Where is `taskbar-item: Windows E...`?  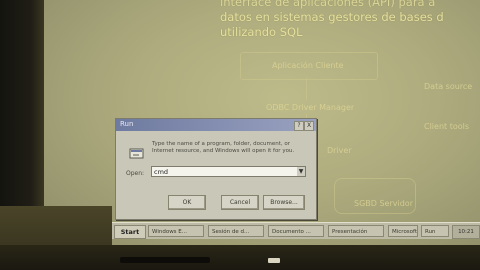 taskbar-item: Windows E... is located at coordinates (176, 231).